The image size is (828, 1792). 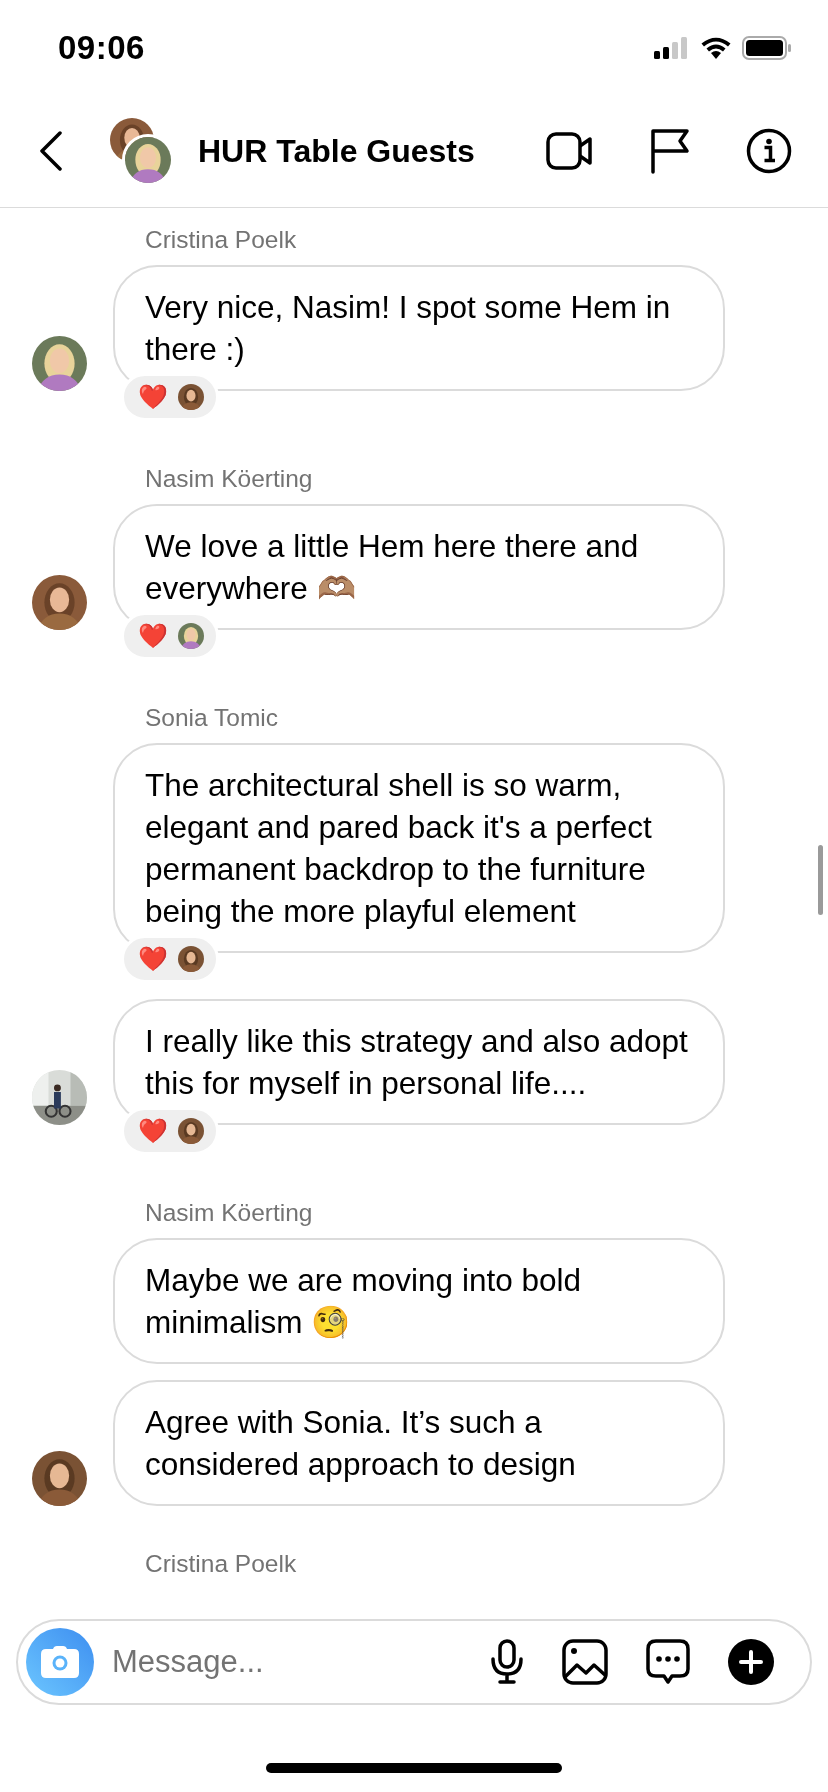 I want to click on scrollbar, so click(x=820, y=880).